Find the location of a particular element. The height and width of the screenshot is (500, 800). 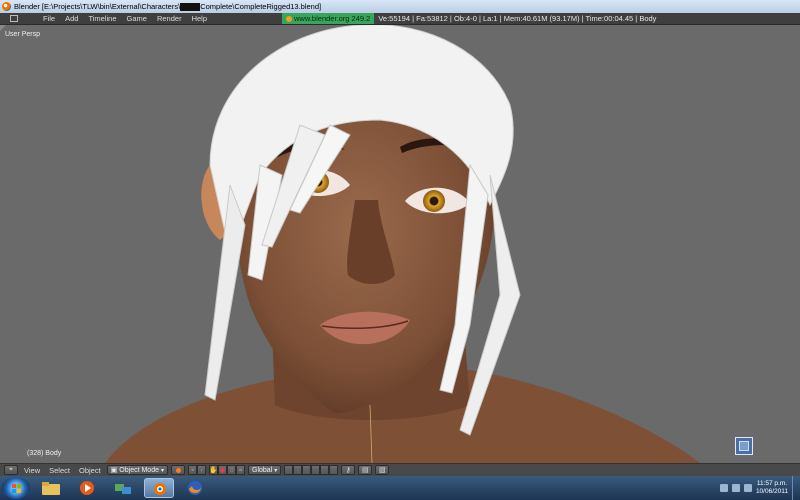

layer-buttons is located at coordinates (311, 470).